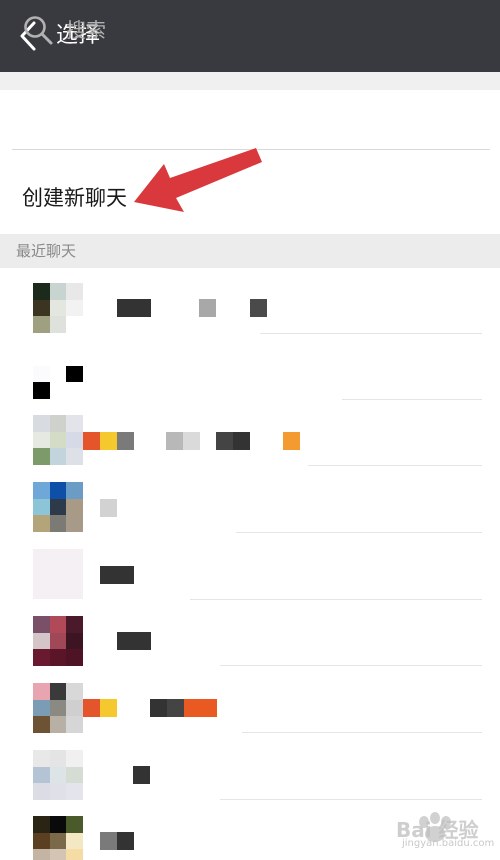 The width and height of the screenshot is (500, 860). What do you see at coordinates (198, 180) in the screenshot?
I see `red-arrow-annotation-icon` at bounding box center [198, 180].